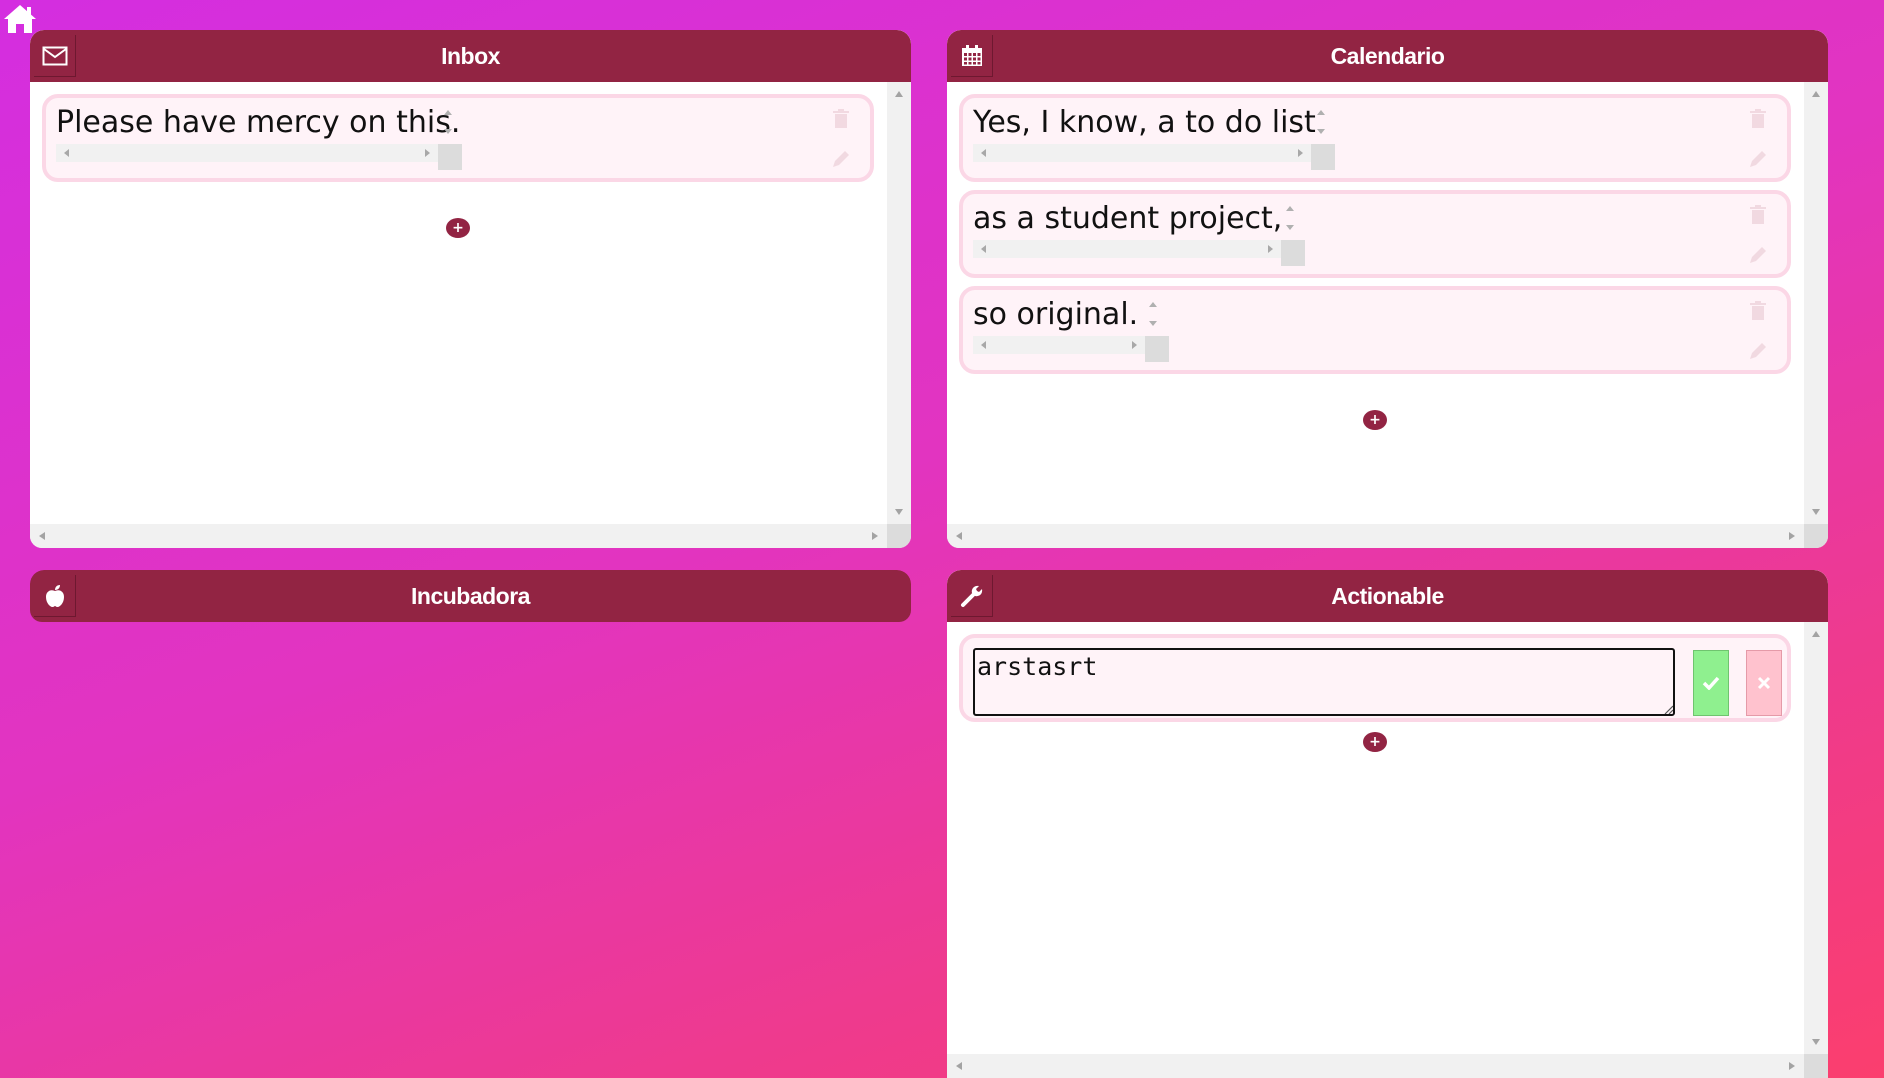  I want to click on panel-header: Actionable, so click(1387, 596).